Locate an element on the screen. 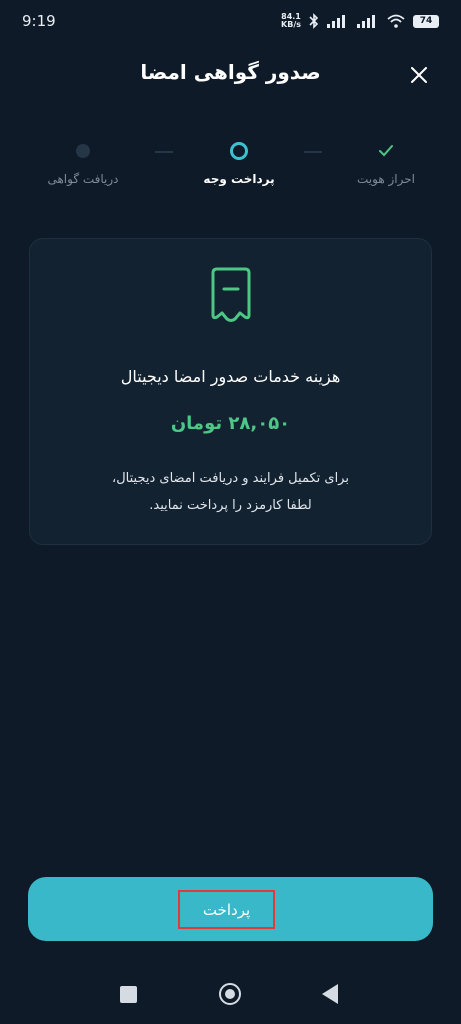 The width and height of the screenshot is (461, 1024). step-label: پرداخت وجه is located at coordinates (239, 179).